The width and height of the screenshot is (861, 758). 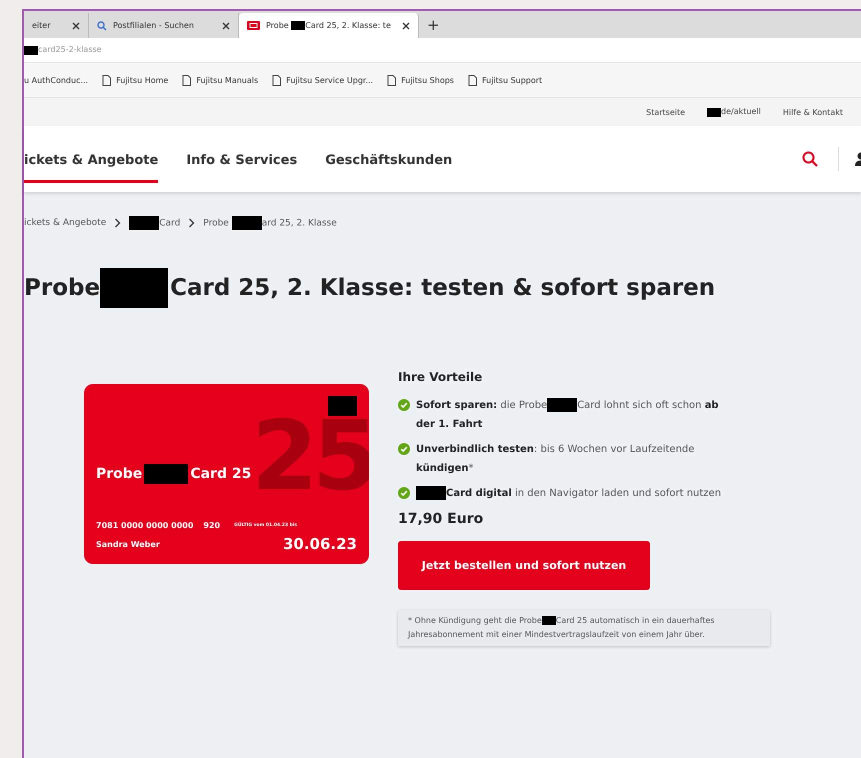 I want to click on benefit-text: Unverbindlich testen: bis 6 Wochen vor Laufzeitende kündigen*, so click(x=556, y=459).